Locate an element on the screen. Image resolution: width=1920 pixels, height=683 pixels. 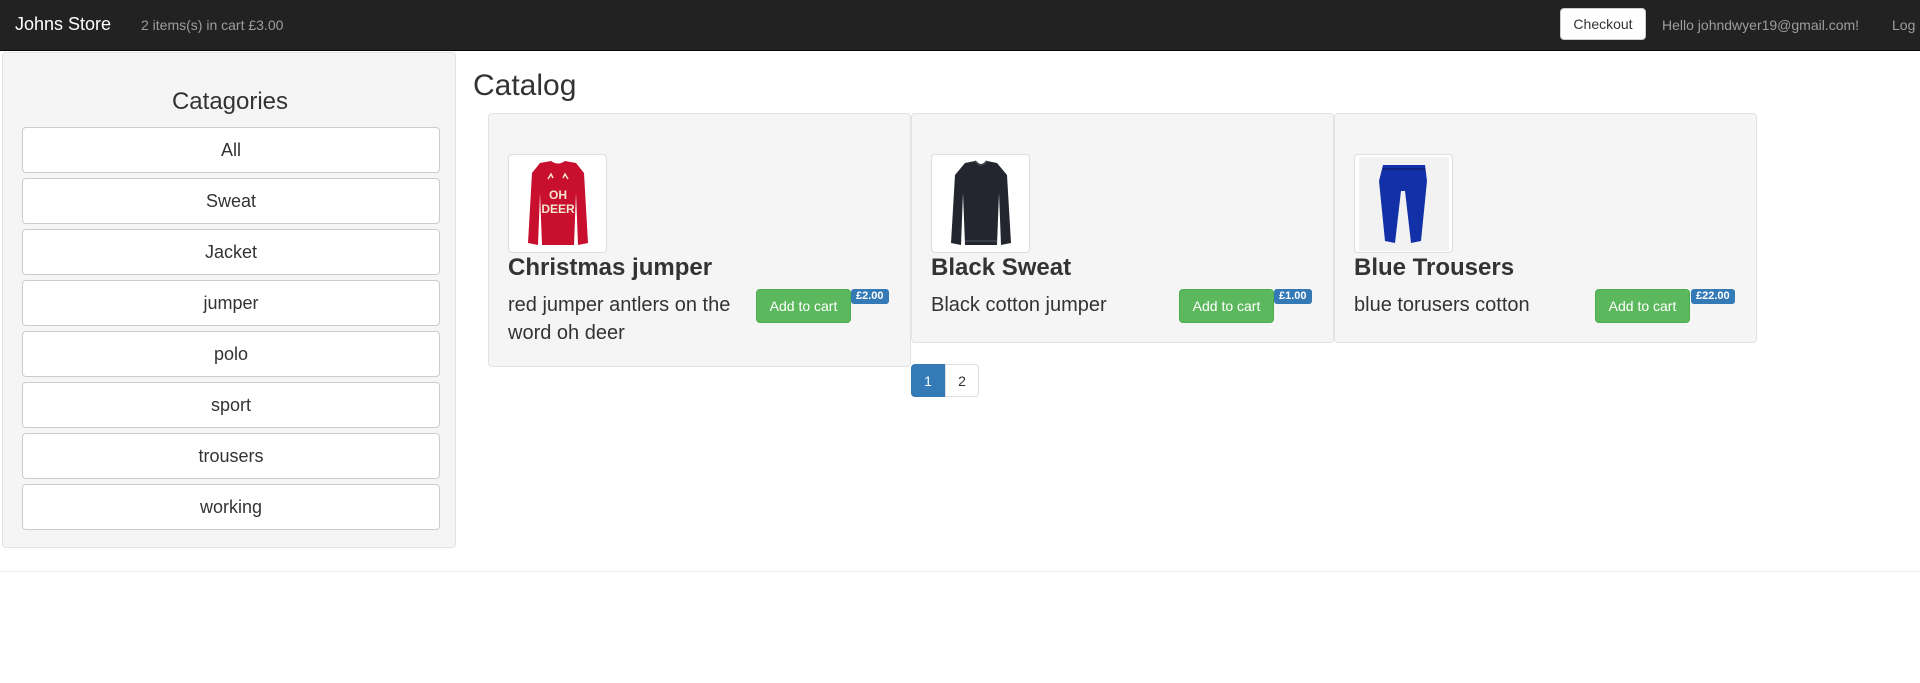
product-name: Black Sweat is located at coordinates (1001, 268).